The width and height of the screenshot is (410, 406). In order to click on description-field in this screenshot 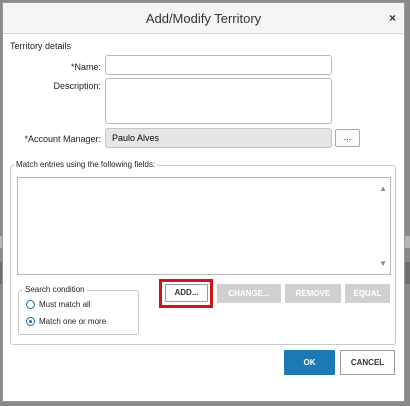, I will do `click(218, 101)`.